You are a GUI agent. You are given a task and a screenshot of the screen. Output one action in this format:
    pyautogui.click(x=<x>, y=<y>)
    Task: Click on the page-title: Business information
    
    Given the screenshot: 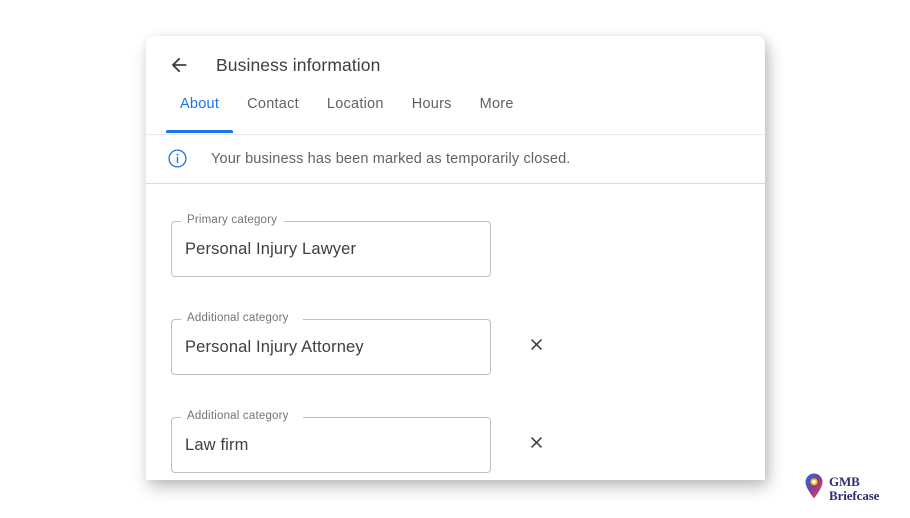 What is the action you would take?
    pyautogui.click(x=298, y=64)
    